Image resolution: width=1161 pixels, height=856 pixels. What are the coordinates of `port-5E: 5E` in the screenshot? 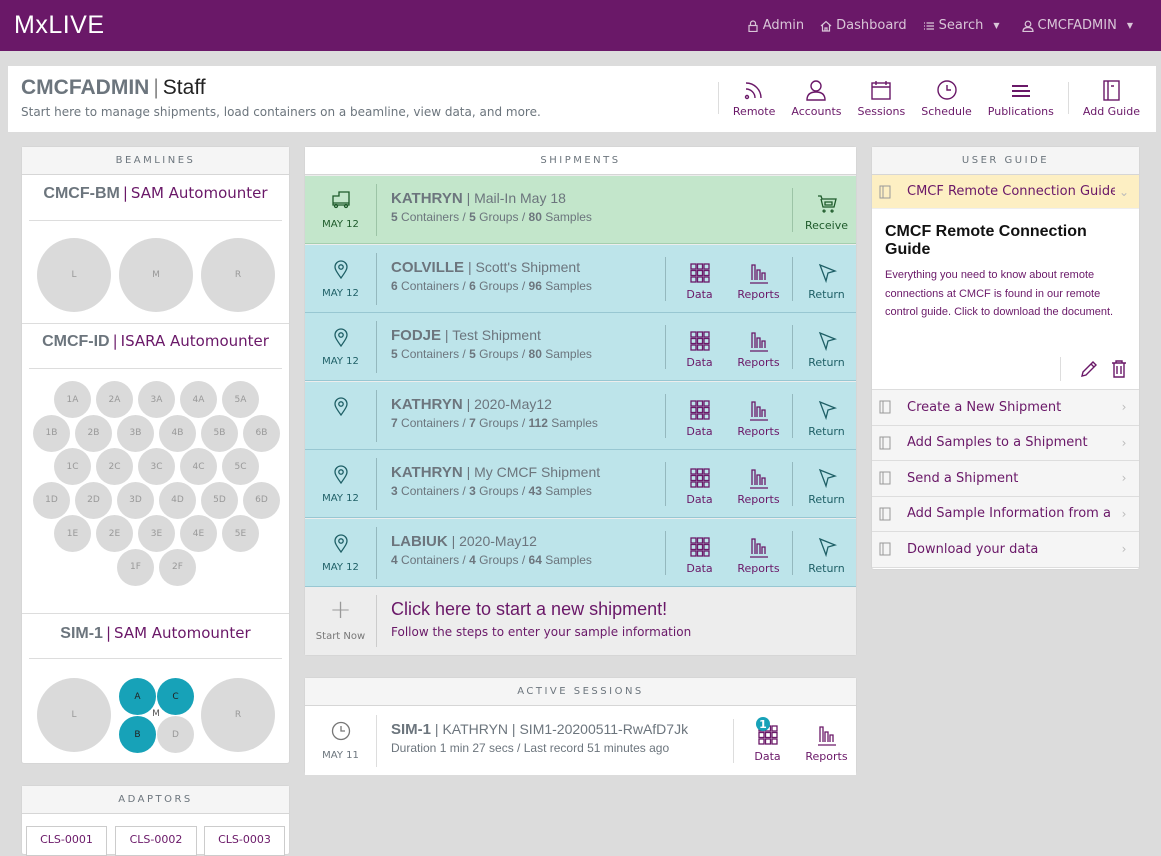 It's located at (240, 533).